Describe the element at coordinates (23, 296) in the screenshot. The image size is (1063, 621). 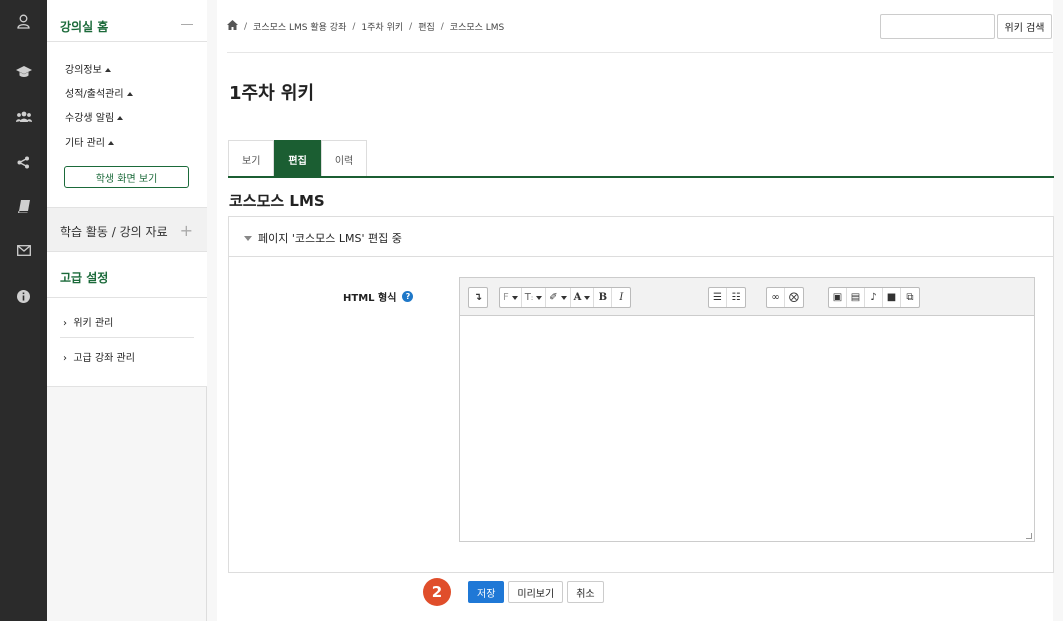
I see `info-icon` at that location.